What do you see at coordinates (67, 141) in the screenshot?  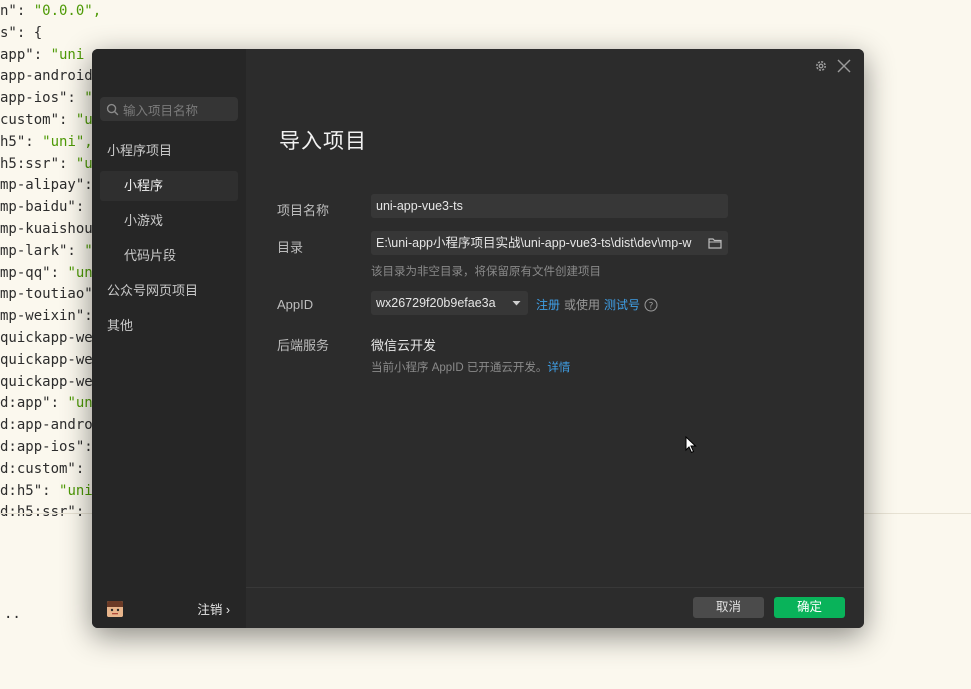 I see `editor-line-value: "uni",` at bounding box center [67, 141].